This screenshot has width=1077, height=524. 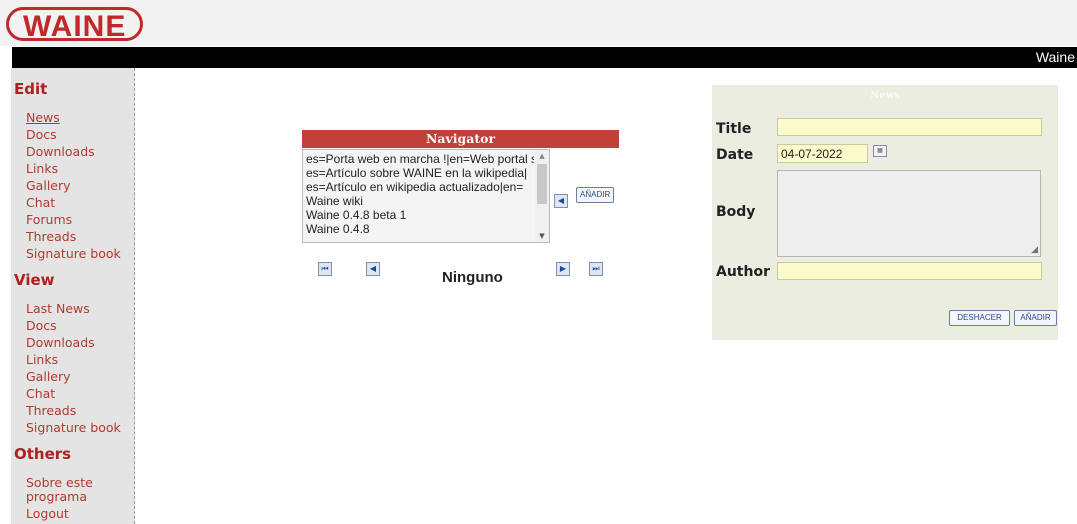 I want to click on edit-news-link: News, so click(x=43, y=117).